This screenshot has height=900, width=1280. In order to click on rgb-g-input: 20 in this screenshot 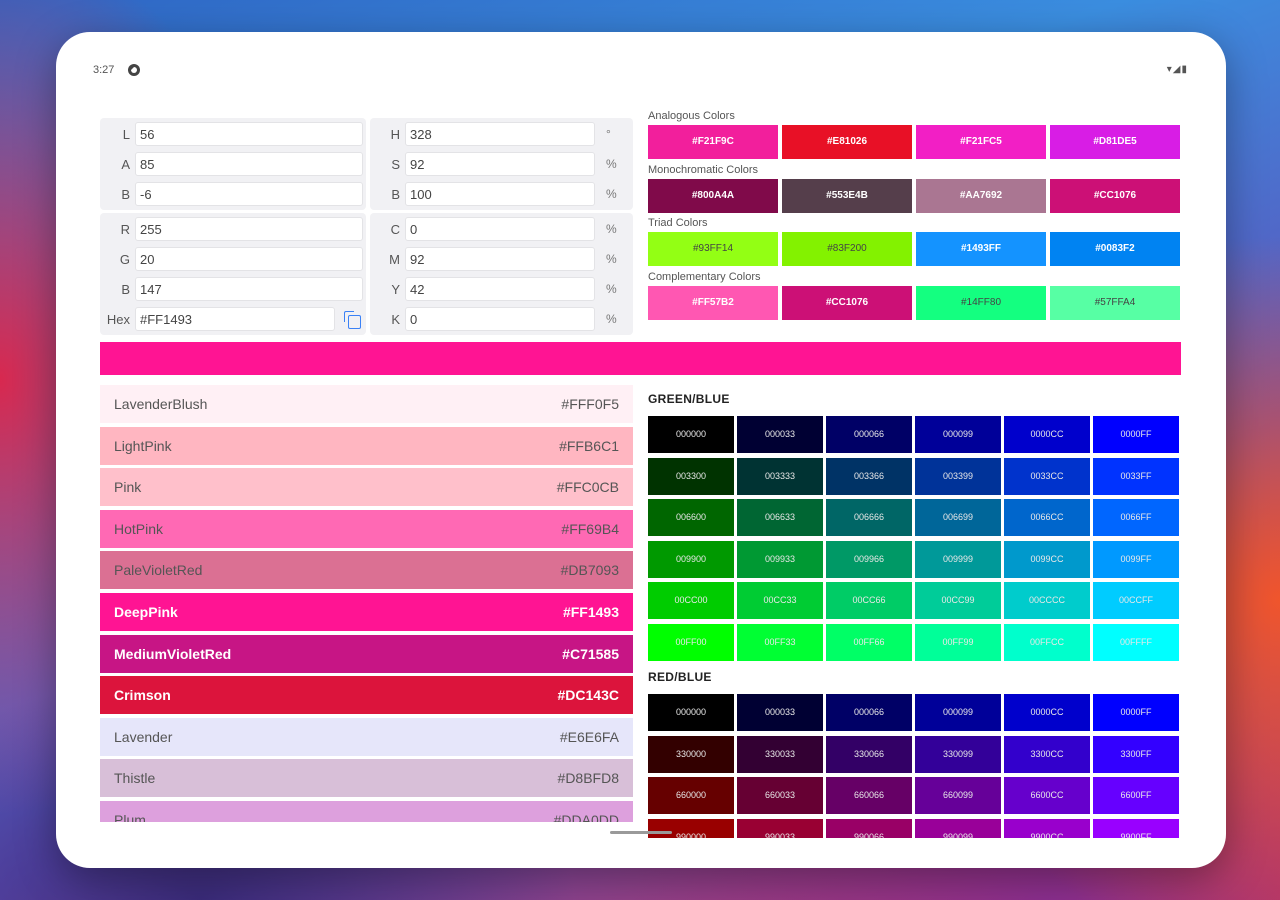, I will do `click(249, 259)`.